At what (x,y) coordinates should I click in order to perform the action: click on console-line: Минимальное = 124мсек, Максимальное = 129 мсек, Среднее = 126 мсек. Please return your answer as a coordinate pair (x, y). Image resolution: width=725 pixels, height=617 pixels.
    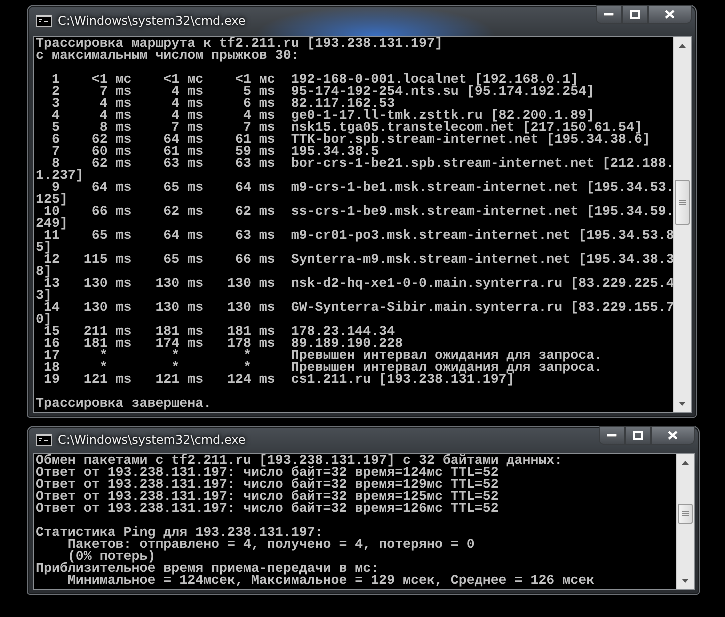
    Looking at the image, I should click on (332, 581).